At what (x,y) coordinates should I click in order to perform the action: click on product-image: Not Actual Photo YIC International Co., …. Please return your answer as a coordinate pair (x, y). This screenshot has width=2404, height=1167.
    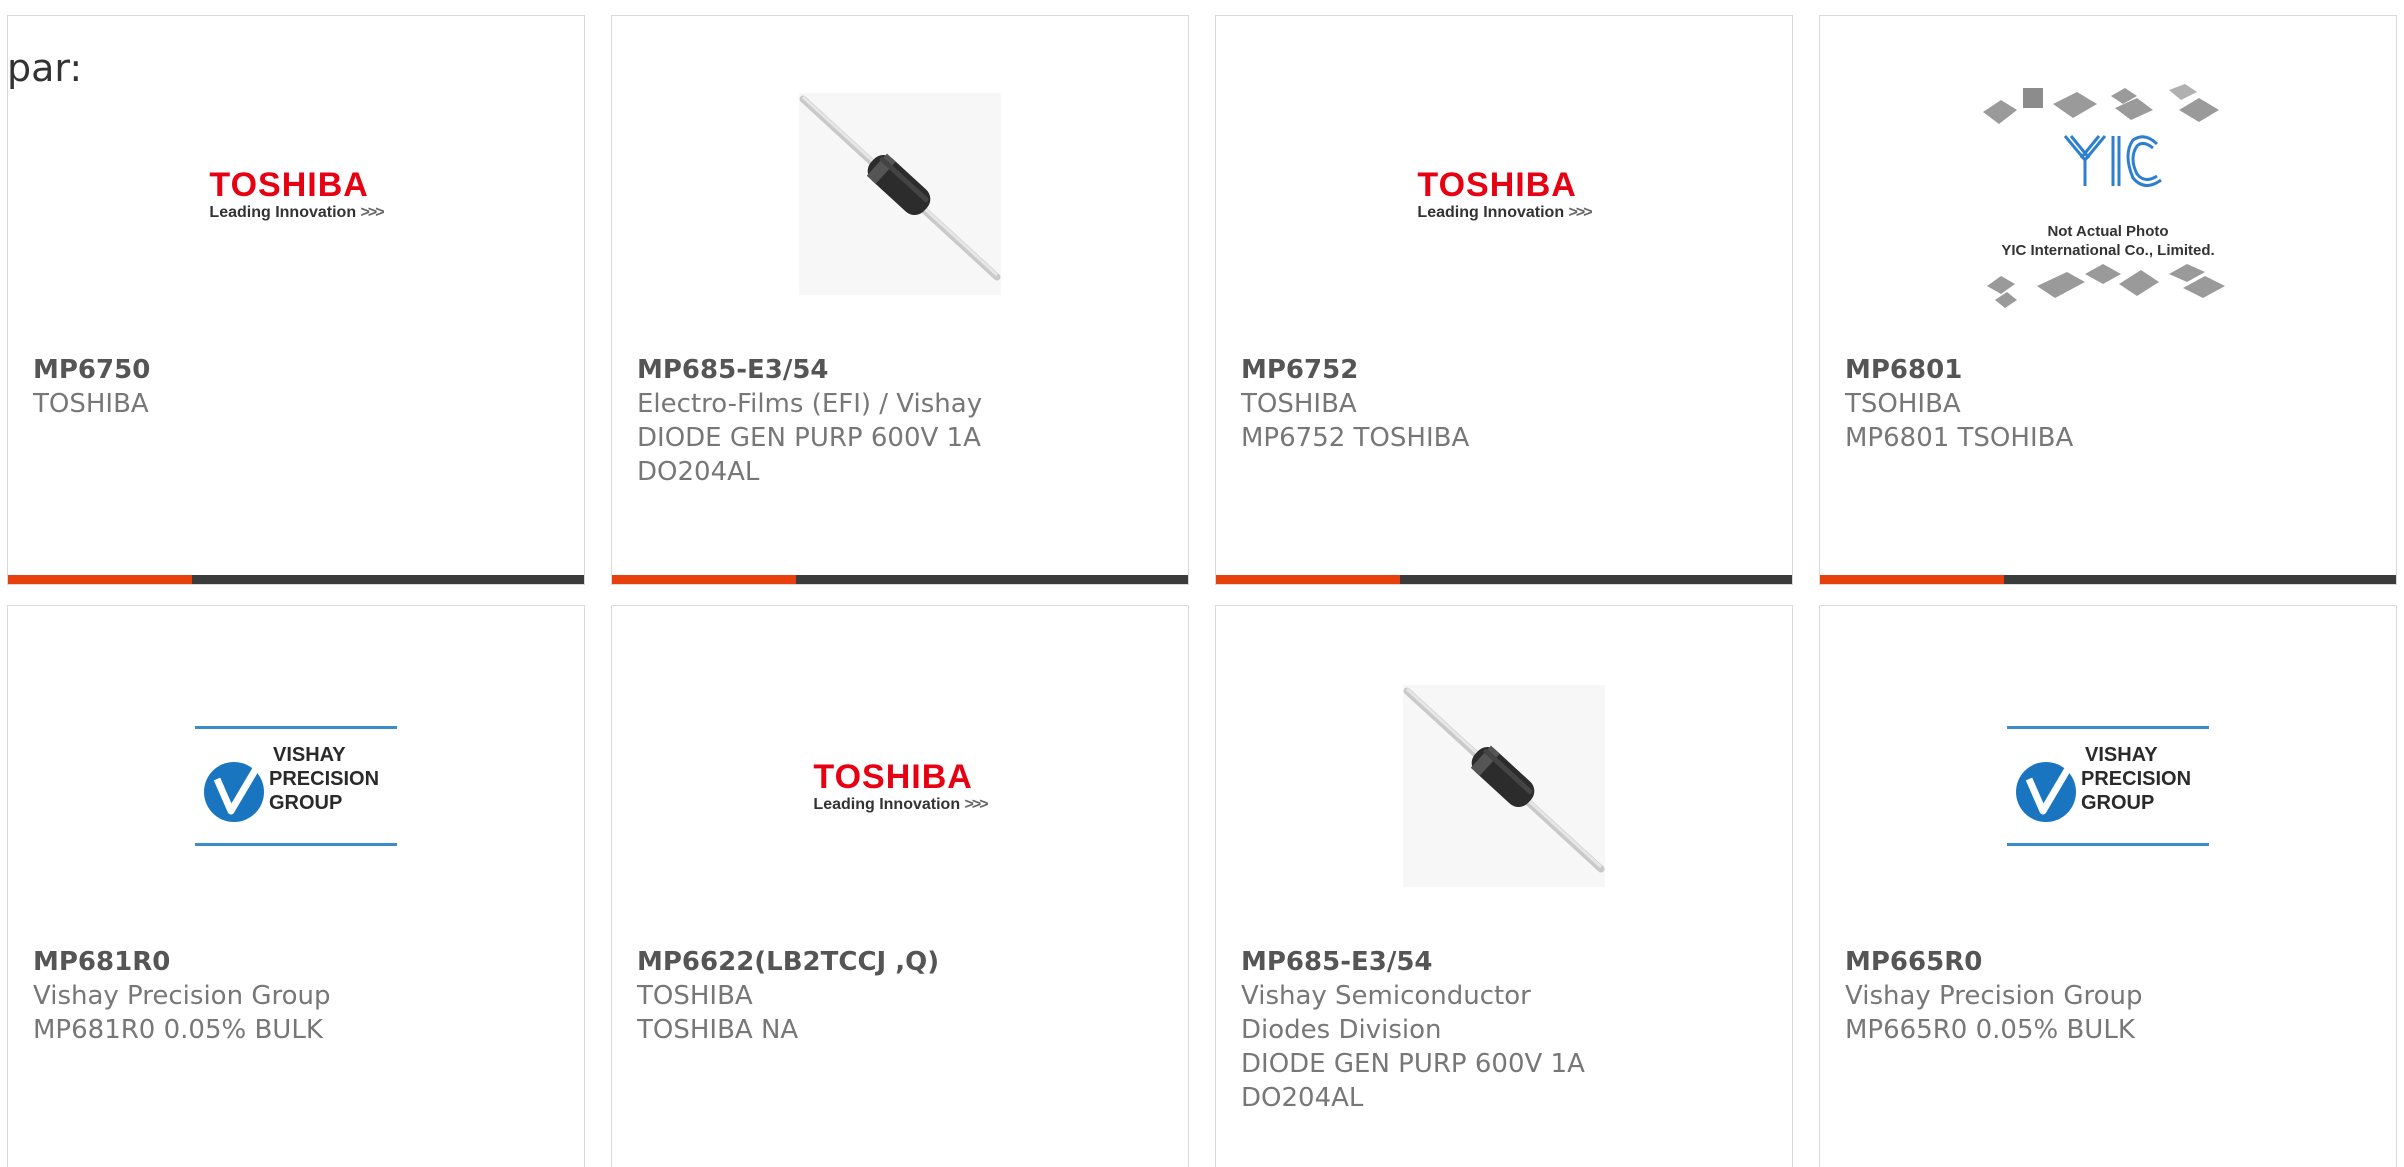
    Looking at the image, I should click on (2108, 196).